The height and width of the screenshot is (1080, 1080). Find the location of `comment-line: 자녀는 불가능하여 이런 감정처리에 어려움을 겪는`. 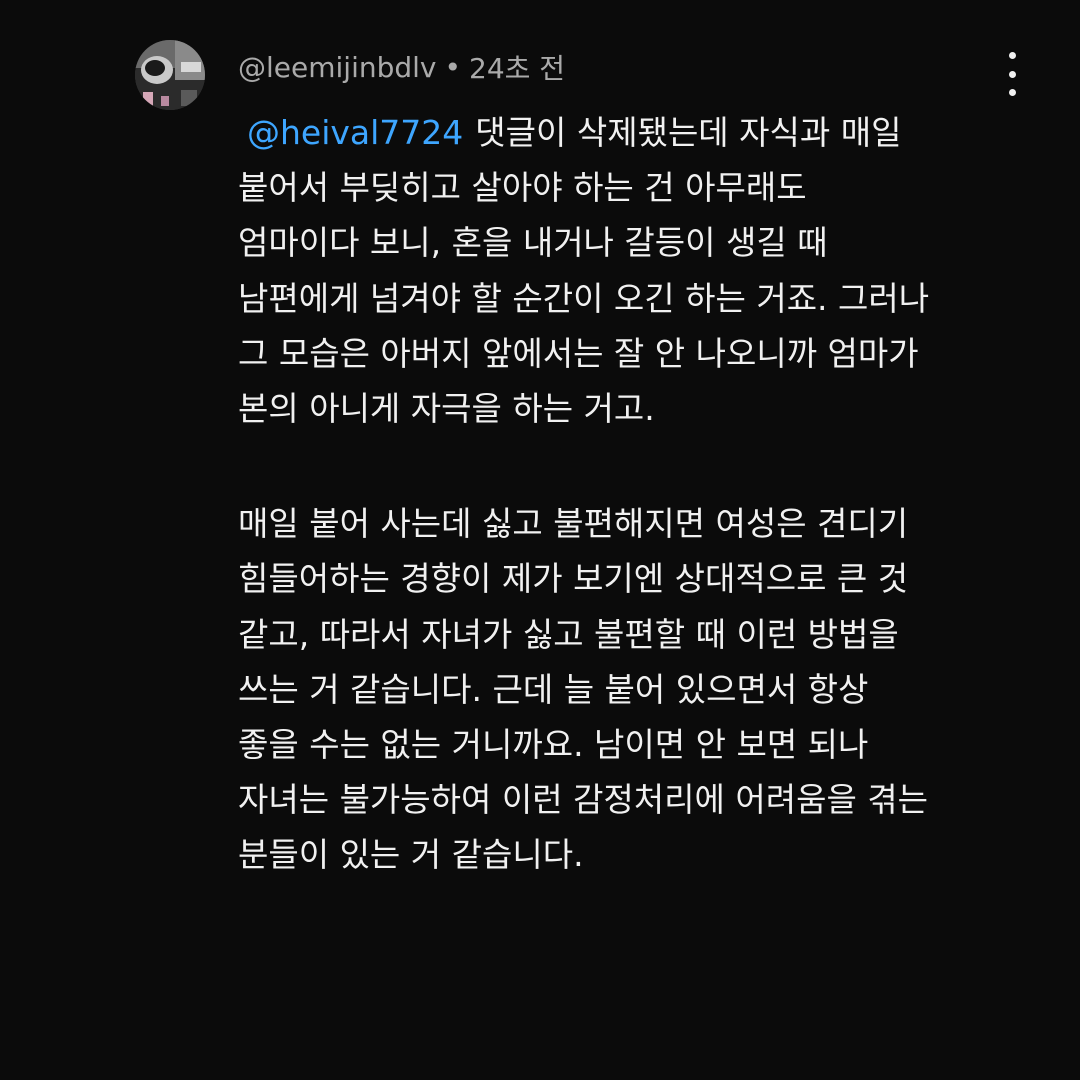

comment-line: 자녀는 불가능하여 이런 감정처리에 어려움을 겪는 is located at coordinates (583, 800).